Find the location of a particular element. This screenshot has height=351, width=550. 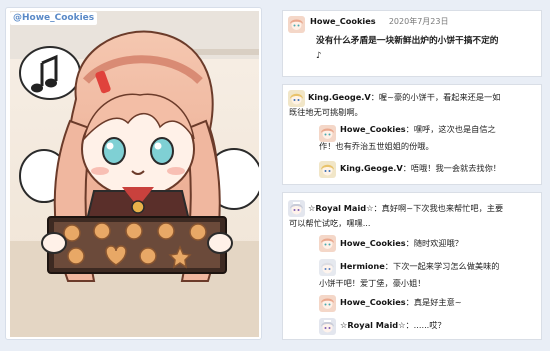

comment-text: 喔~豪的小饼干，看起来还是一如 is located at coordinates (439, 97).